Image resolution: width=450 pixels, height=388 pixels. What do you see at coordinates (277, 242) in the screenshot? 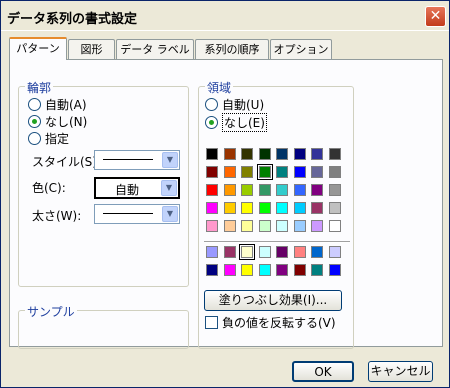
I see `palette-separator` at bounding box center [277, 242].